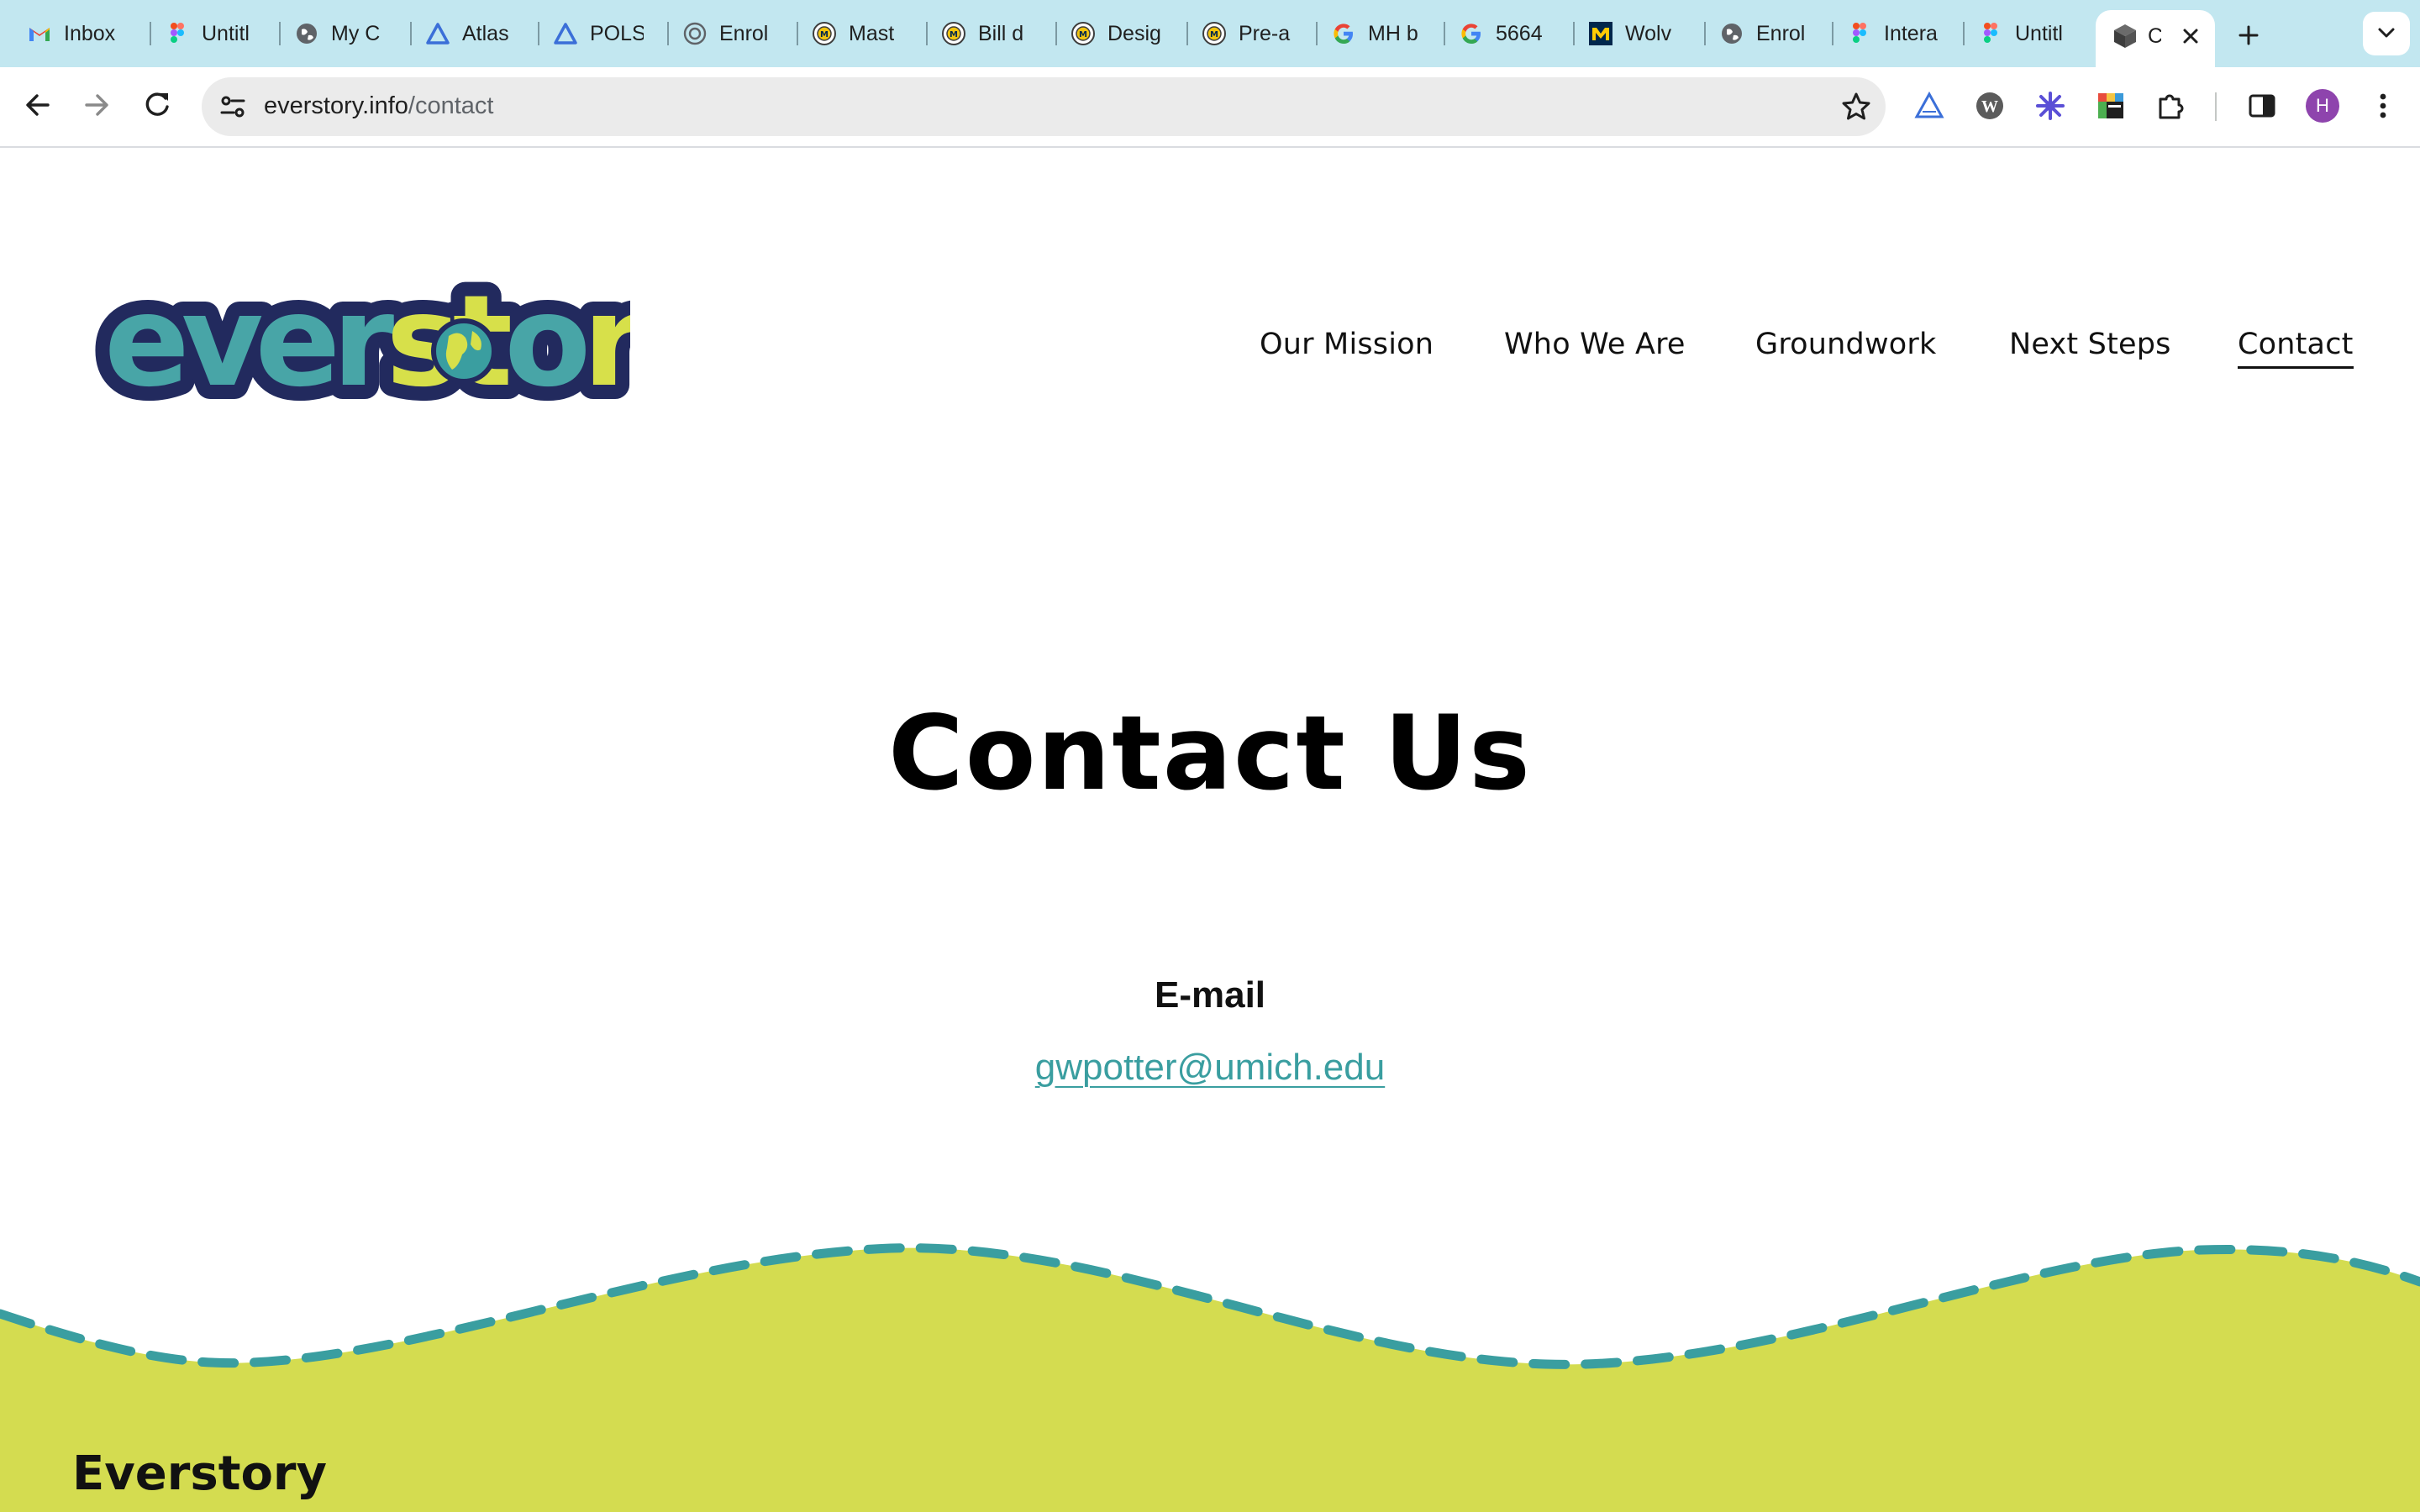 The image size is (2420, 1512). I want to click on side-panel-icon, so click(2262, 106).